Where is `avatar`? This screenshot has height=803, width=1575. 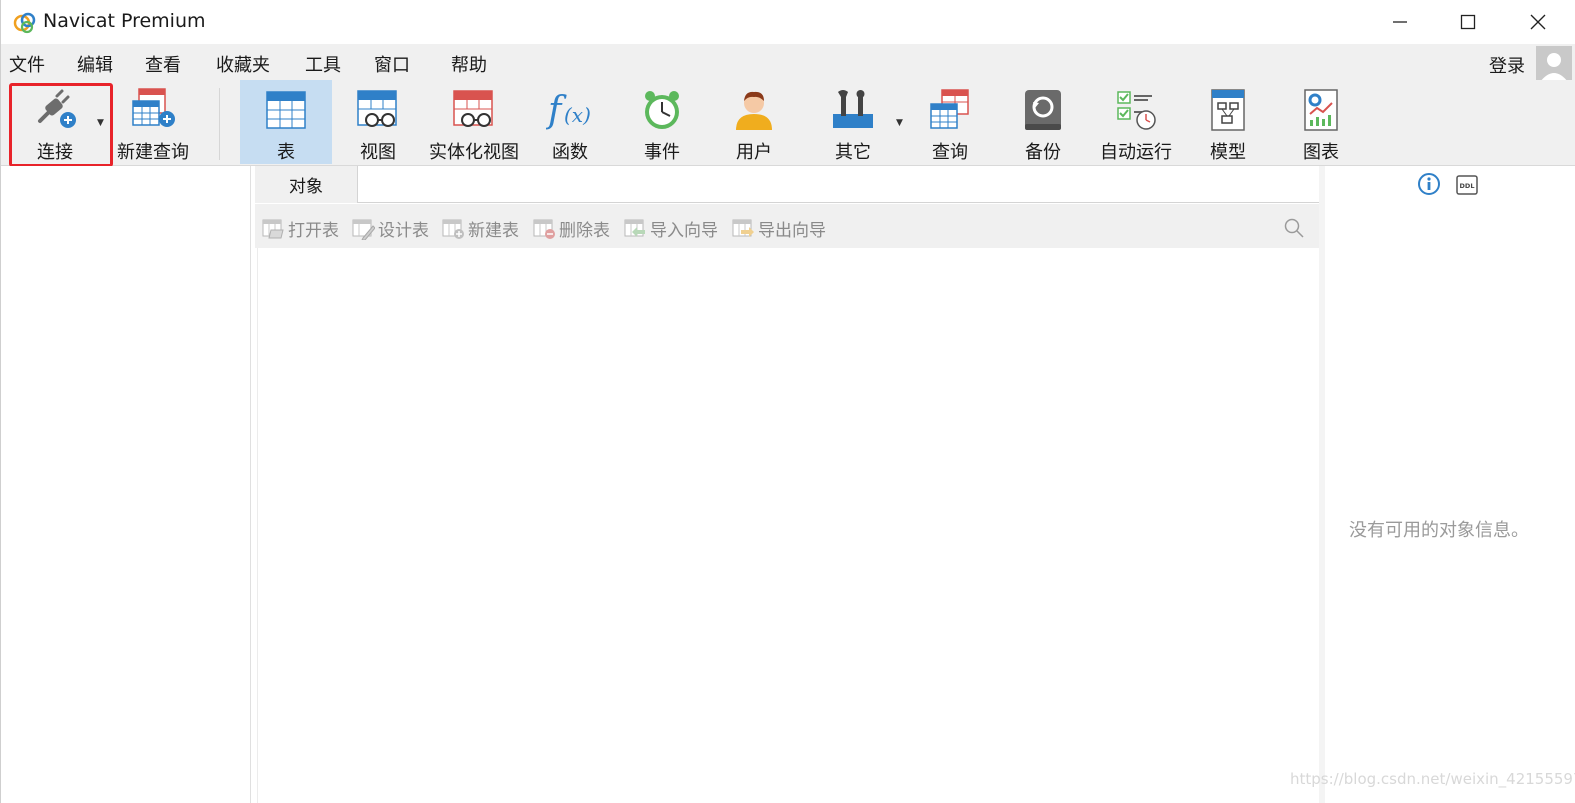
avatar is located at coordinates (1554, 64).